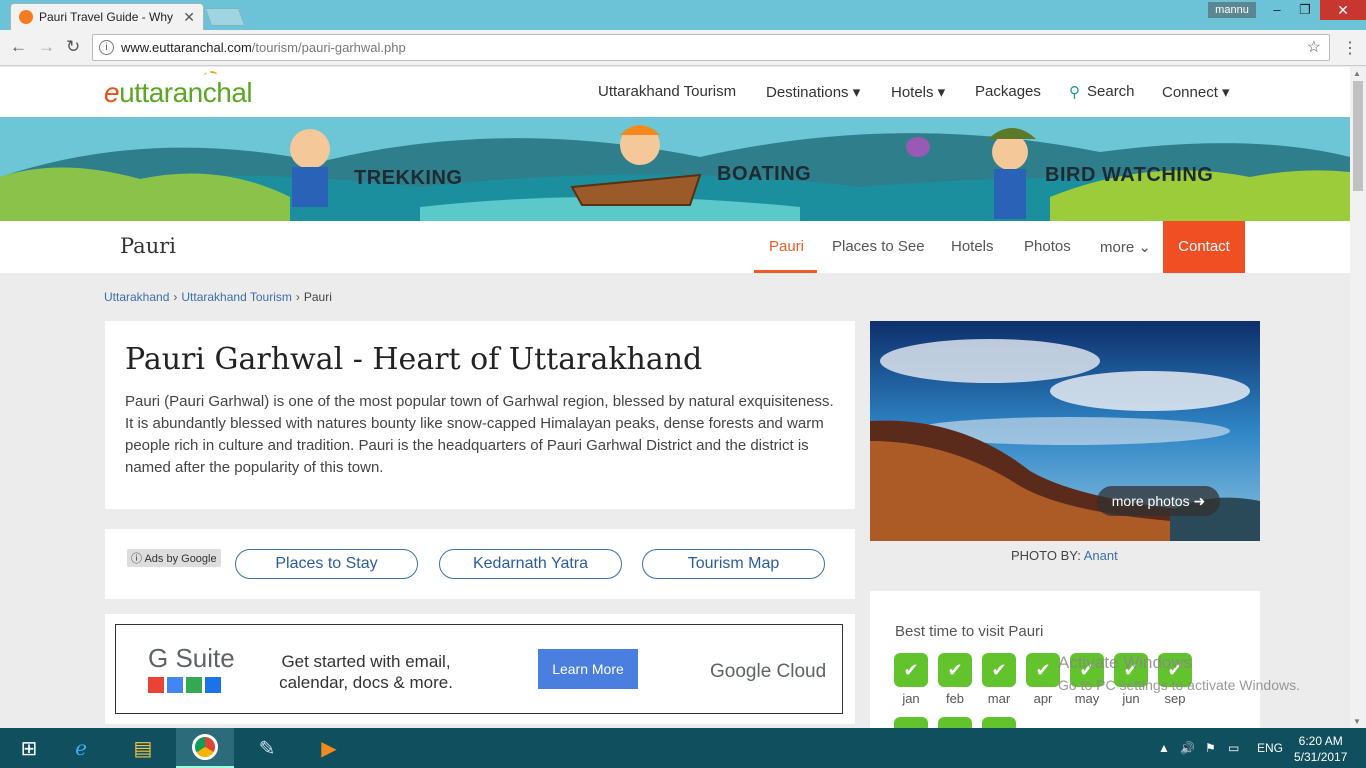 The width and height of the screenshot is (1366, 768). I want to click on back-icon: ←, so click(18, 47).